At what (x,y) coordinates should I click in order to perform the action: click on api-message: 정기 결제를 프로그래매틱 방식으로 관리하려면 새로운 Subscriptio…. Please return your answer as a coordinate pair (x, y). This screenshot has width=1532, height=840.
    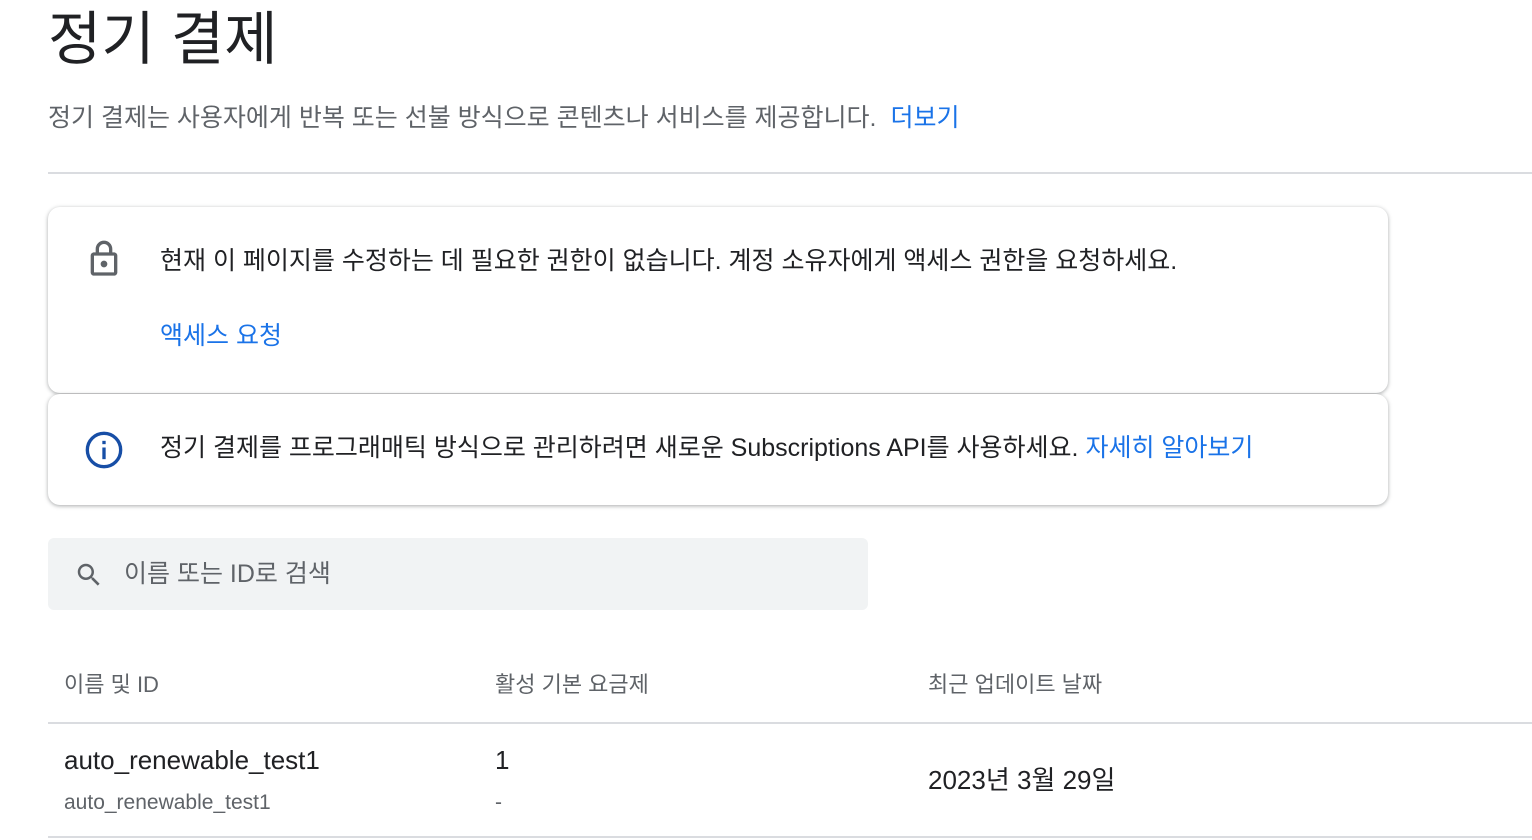
    Looking at the image, I should click on (706, 448).